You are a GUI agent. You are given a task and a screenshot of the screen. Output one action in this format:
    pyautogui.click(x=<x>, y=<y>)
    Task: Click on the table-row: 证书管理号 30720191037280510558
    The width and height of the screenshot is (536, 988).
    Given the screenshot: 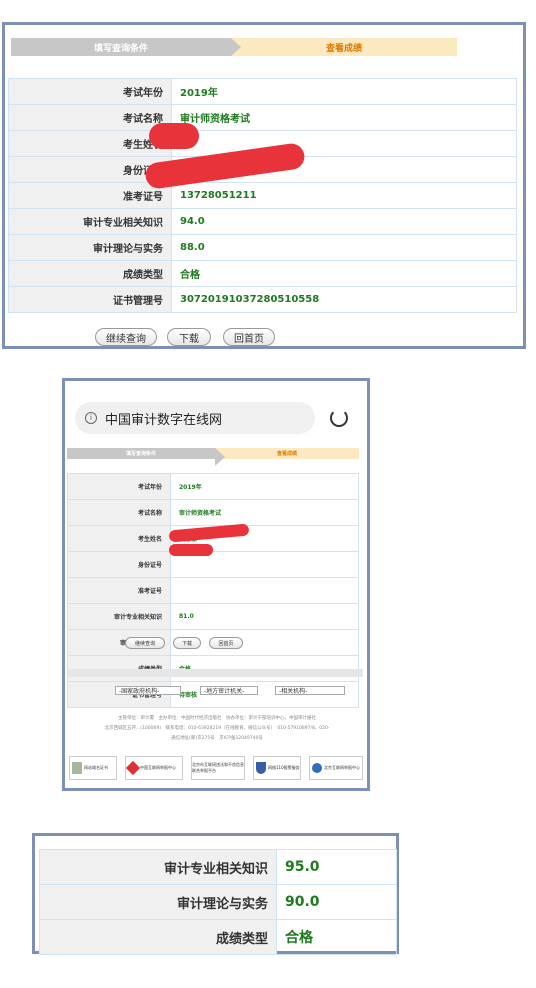 What is the action you would take?
    pyautogui.click(x=262, y=299)
    